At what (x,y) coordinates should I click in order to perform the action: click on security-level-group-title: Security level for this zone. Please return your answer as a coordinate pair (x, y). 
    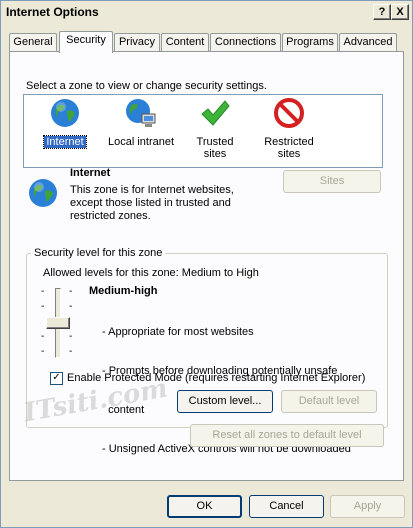
    Looking at the image, I should click on (98, 253).